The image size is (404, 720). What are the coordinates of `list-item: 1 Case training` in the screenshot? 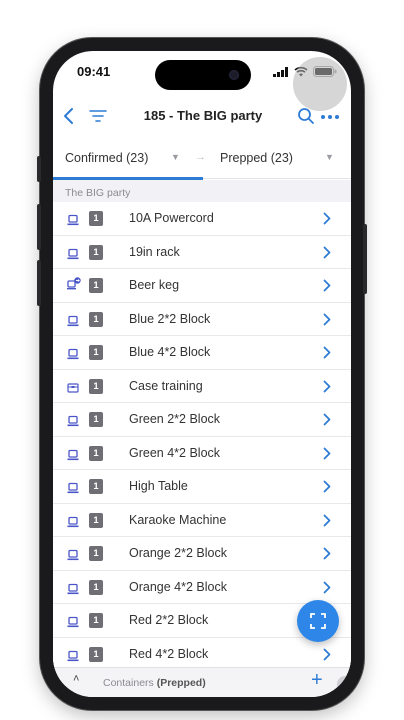 It's located at (202, 386).